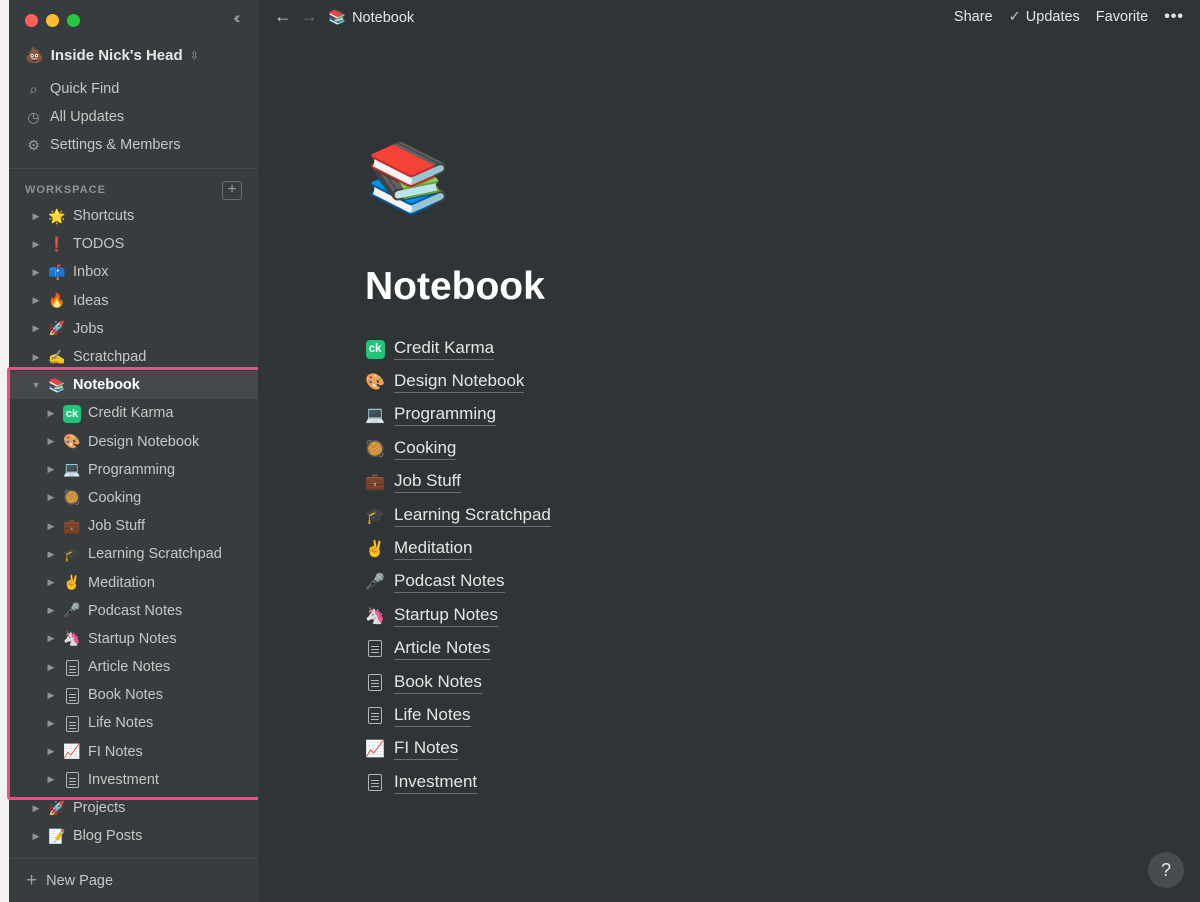 The width and height of the screenshot is (1200, 902). What do you see at coordinates (31, 20) in the screenshot?
I see `close-window-button` at bounding box center [31, 20].